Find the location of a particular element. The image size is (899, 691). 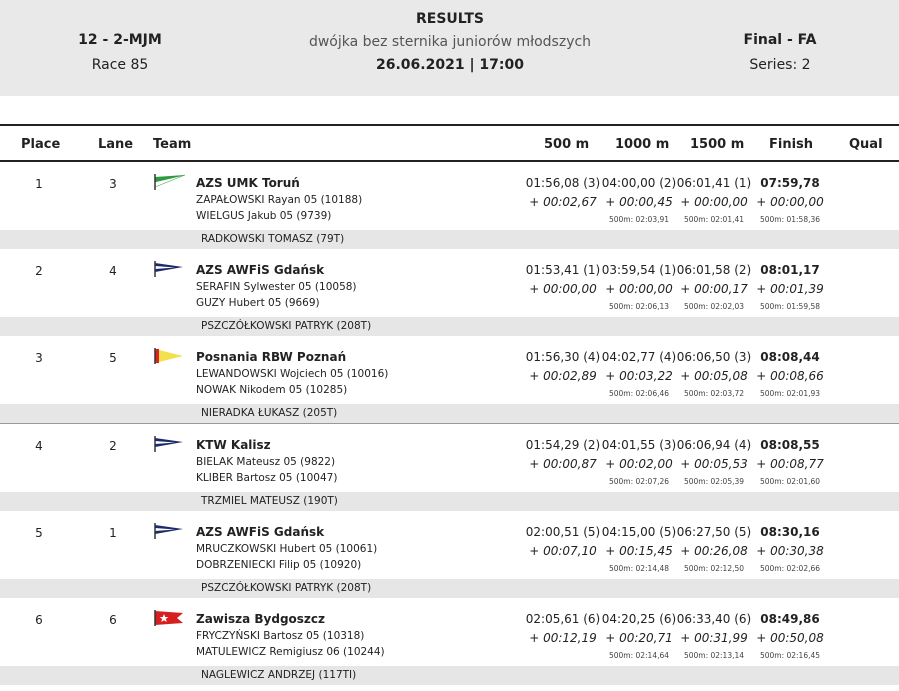

time-delta: + 00:00,45 is located at coordinates (639, 202).